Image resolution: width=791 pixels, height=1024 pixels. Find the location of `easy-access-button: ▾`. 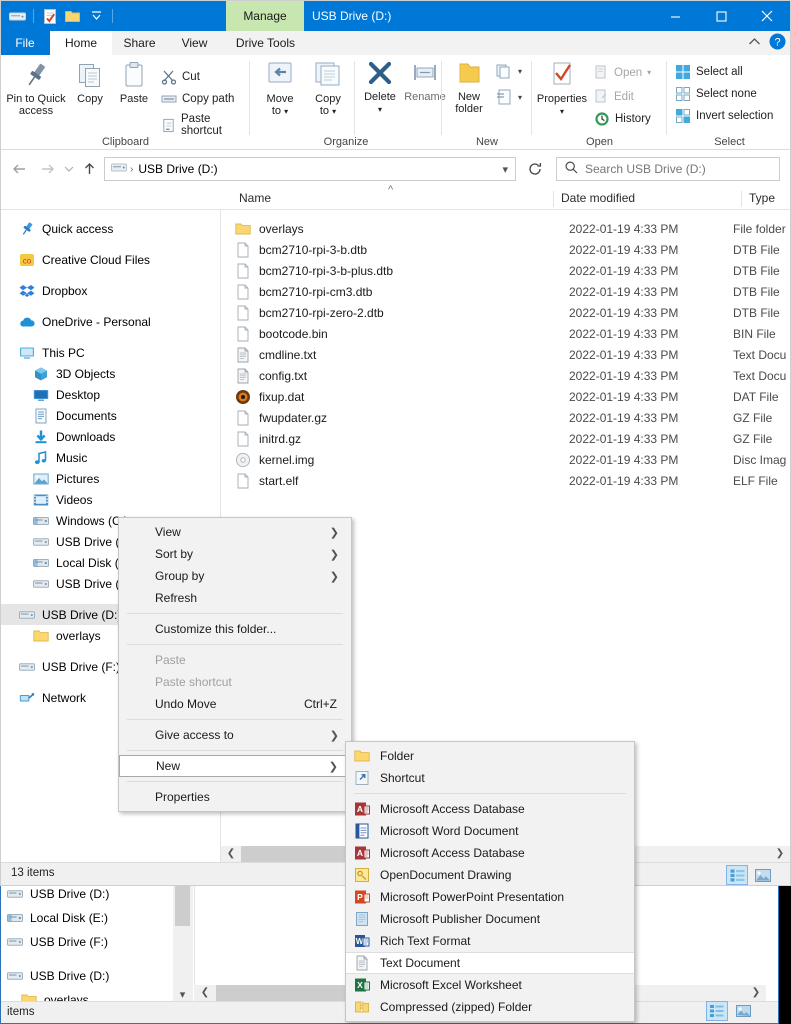

easy-access-button: ▾ is located at coordinates (509, 97).